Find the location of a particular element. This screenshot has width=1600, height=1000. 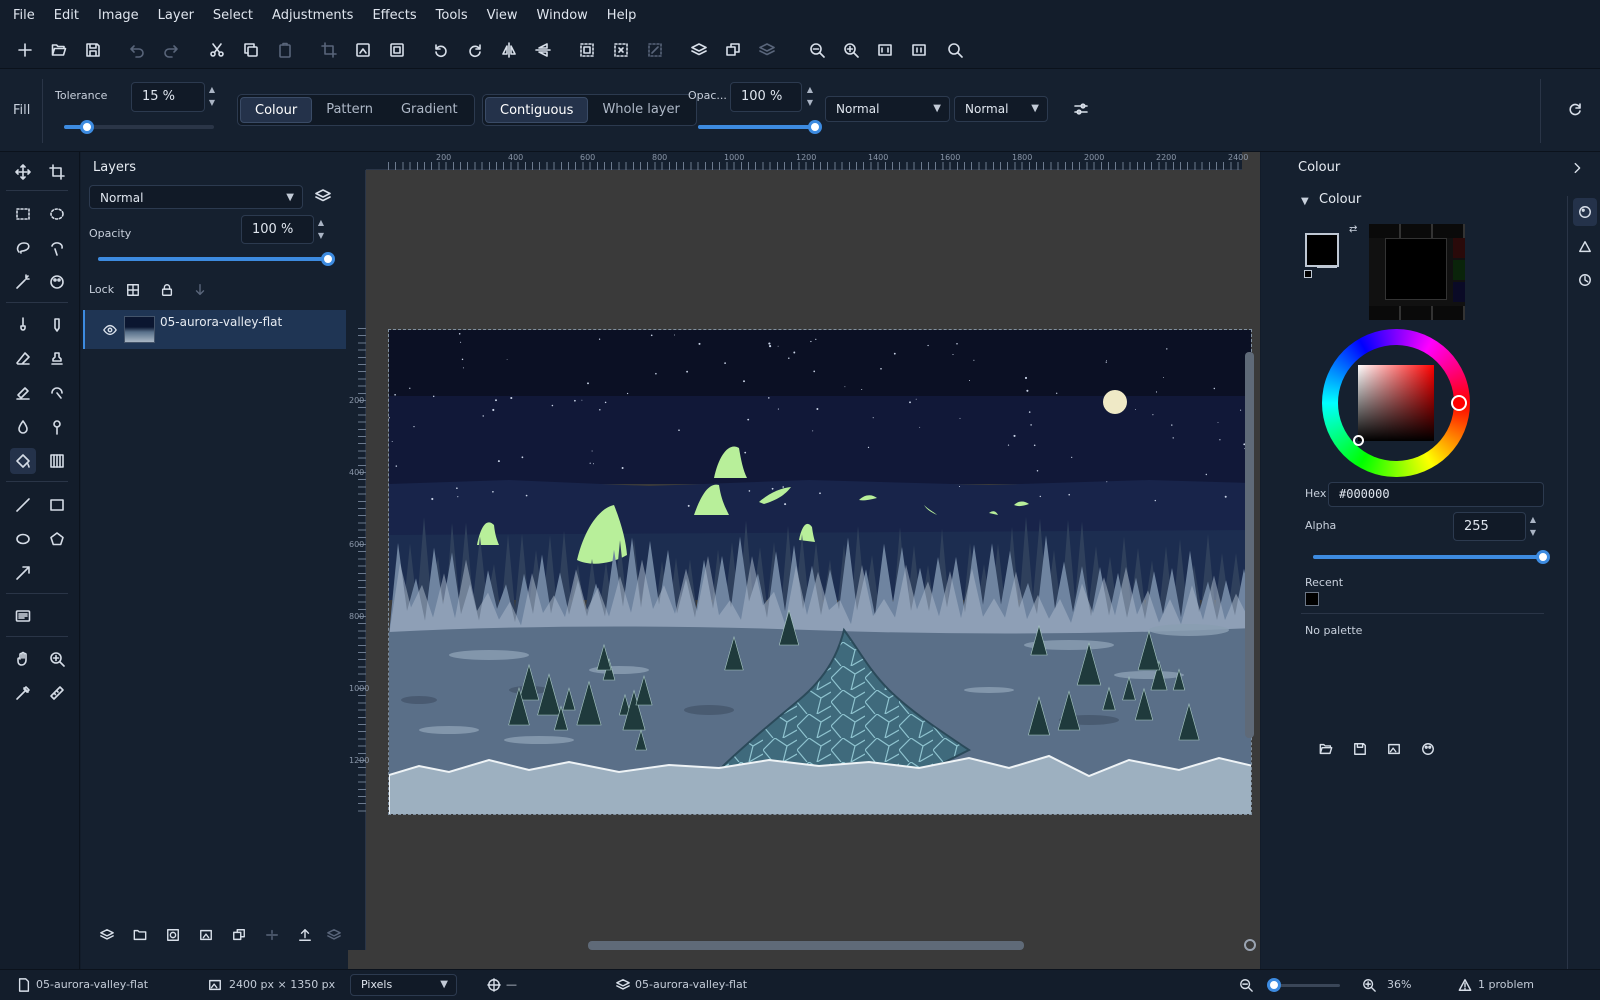

redo-icon is located at coordinates (171, 50).